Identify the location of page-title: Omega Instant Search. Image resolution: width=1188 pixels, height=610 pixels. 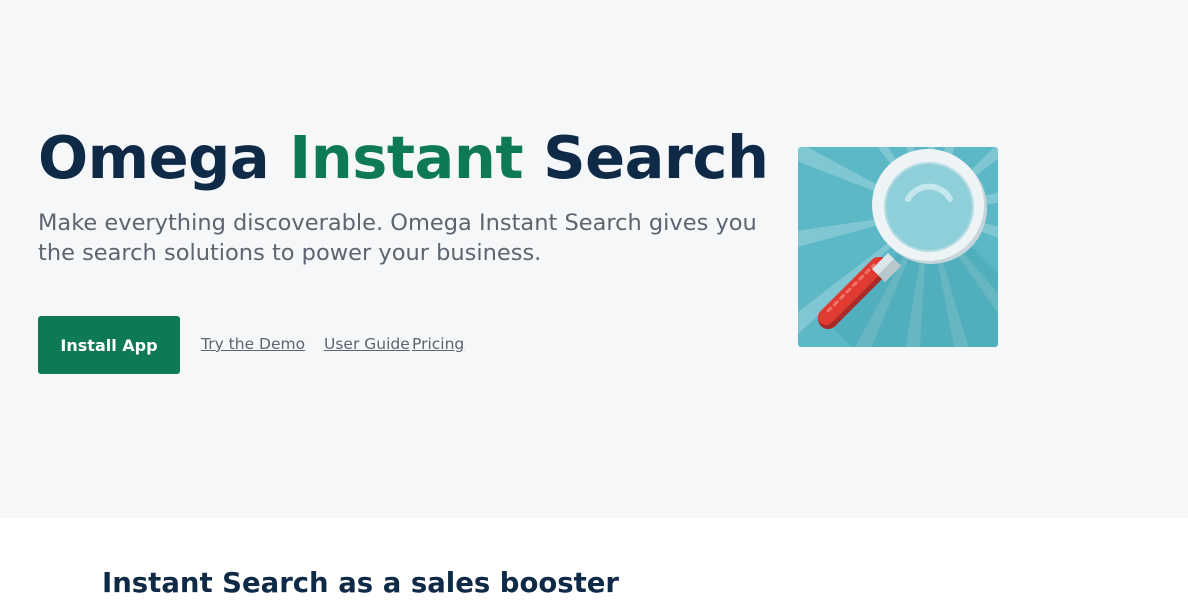
(403, 158).